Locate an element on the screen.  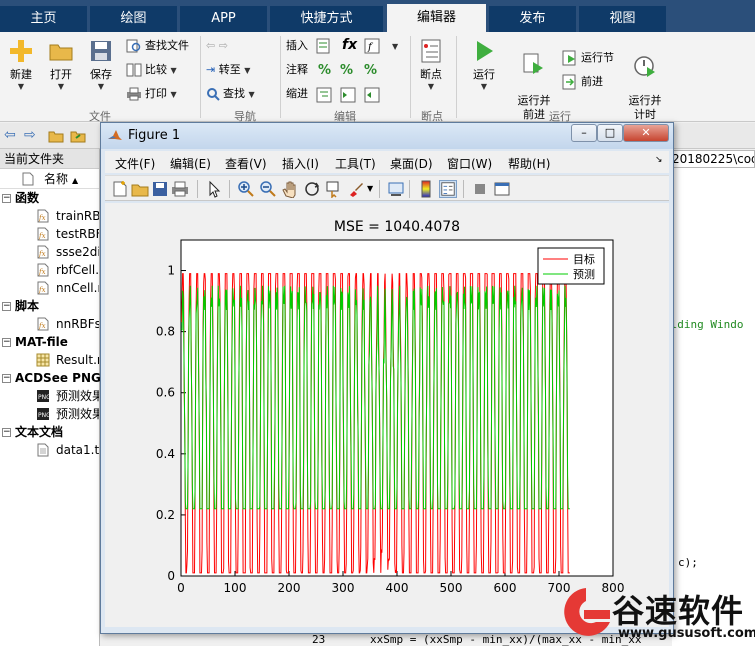
colorbar-icon is located at coordinates (426, 189).